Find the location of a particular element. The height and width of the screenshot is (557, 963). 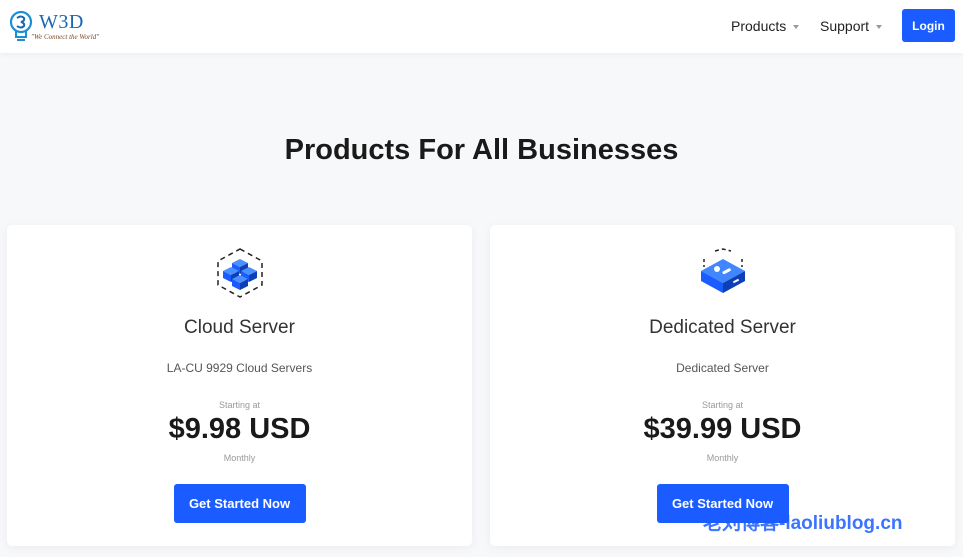

login-button: Login is located at coordinates (928, 25).